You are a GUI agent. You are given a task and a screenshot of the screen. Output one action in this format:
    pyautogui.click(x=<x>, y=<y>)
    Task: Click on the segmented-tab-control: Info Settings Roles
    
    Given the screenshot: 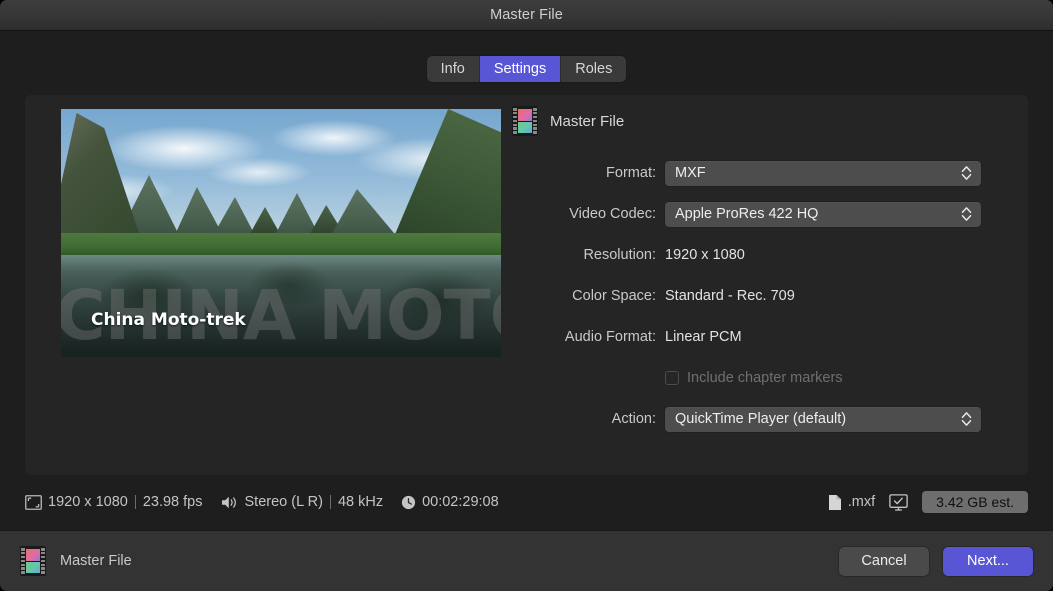 What is the action you would take?
    pyautogui.click(x=526, y=69)
    